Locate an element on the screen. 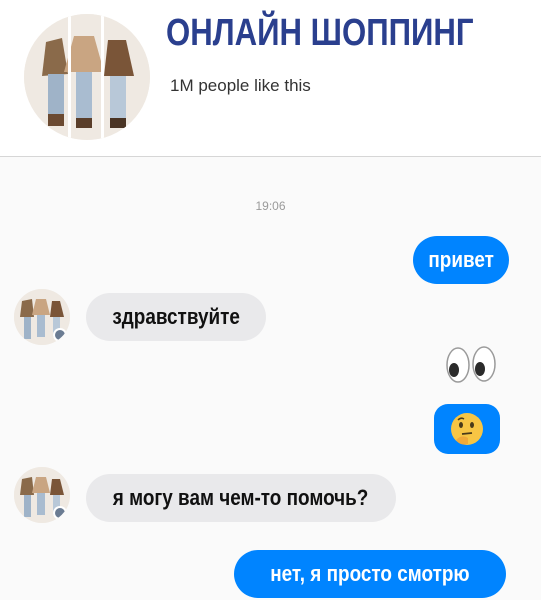 Image resolution: width=541 pixels, height=600 pixels. message-timestamp: 19:06 is located at coordinates (270, 206).